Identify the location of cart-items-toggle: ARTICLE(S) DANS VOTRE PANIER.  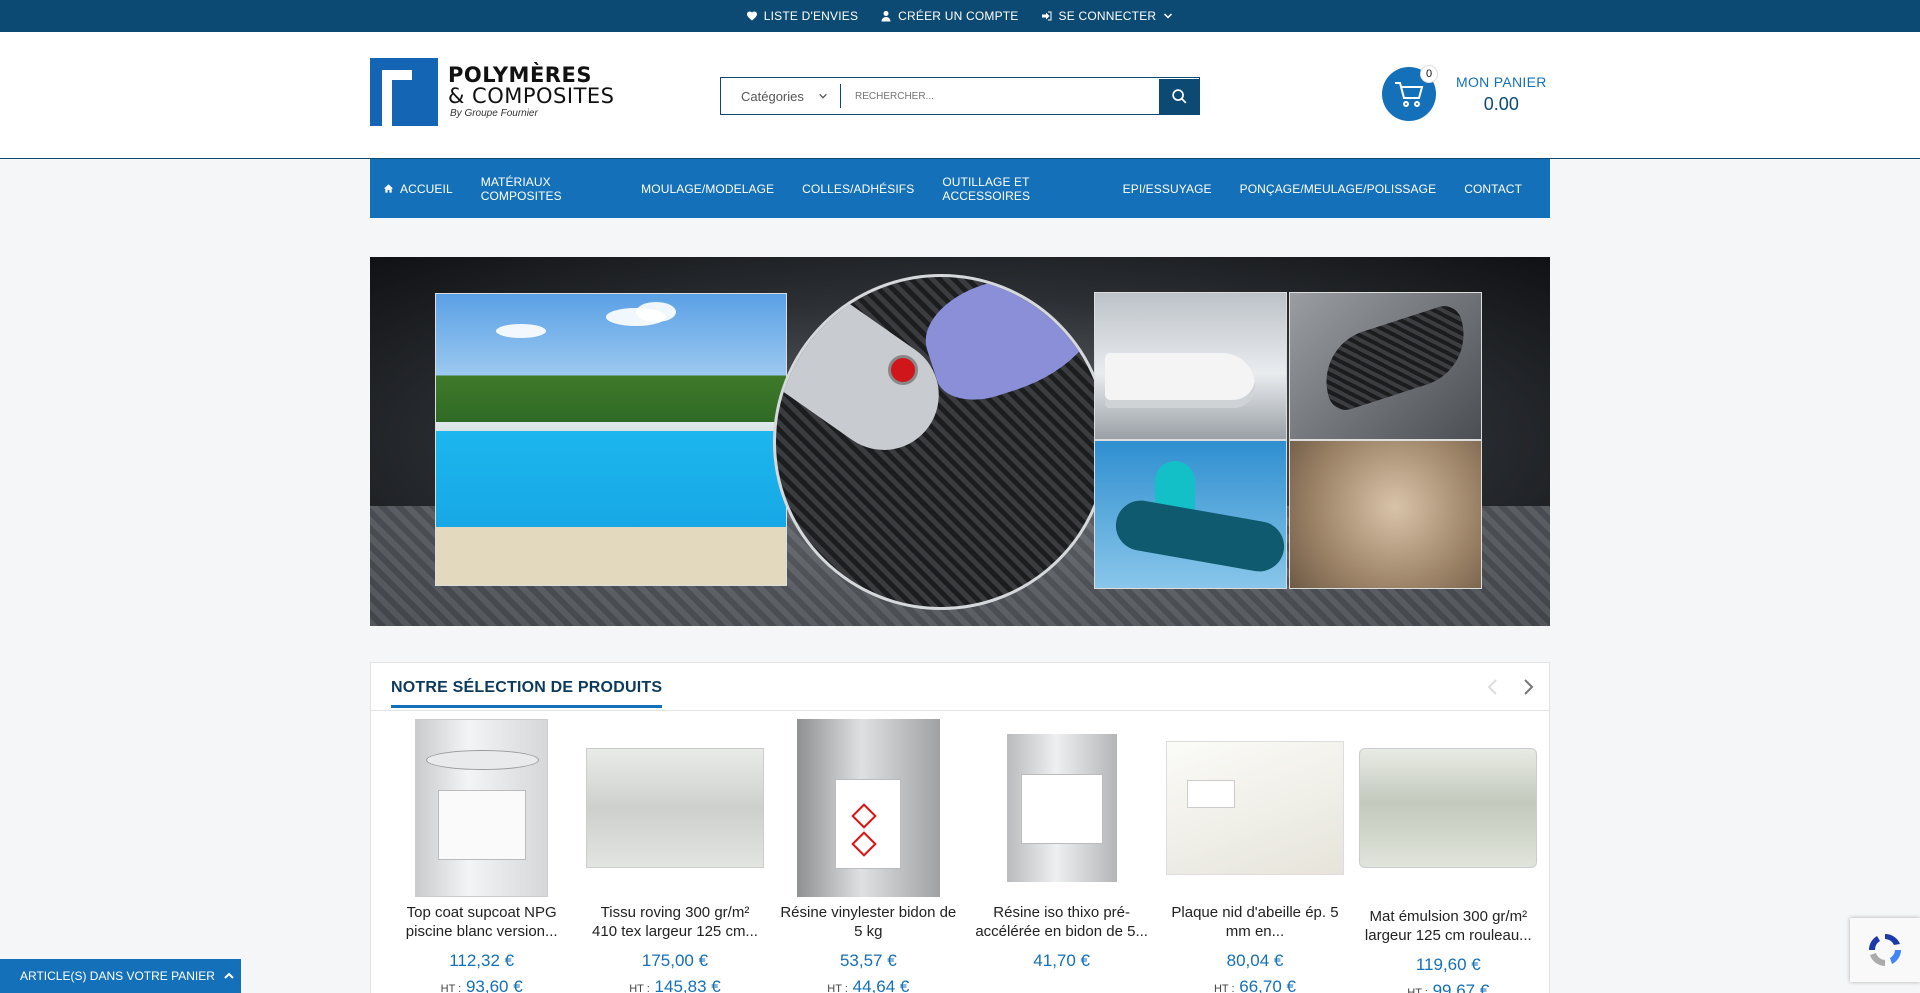
(120, 976).